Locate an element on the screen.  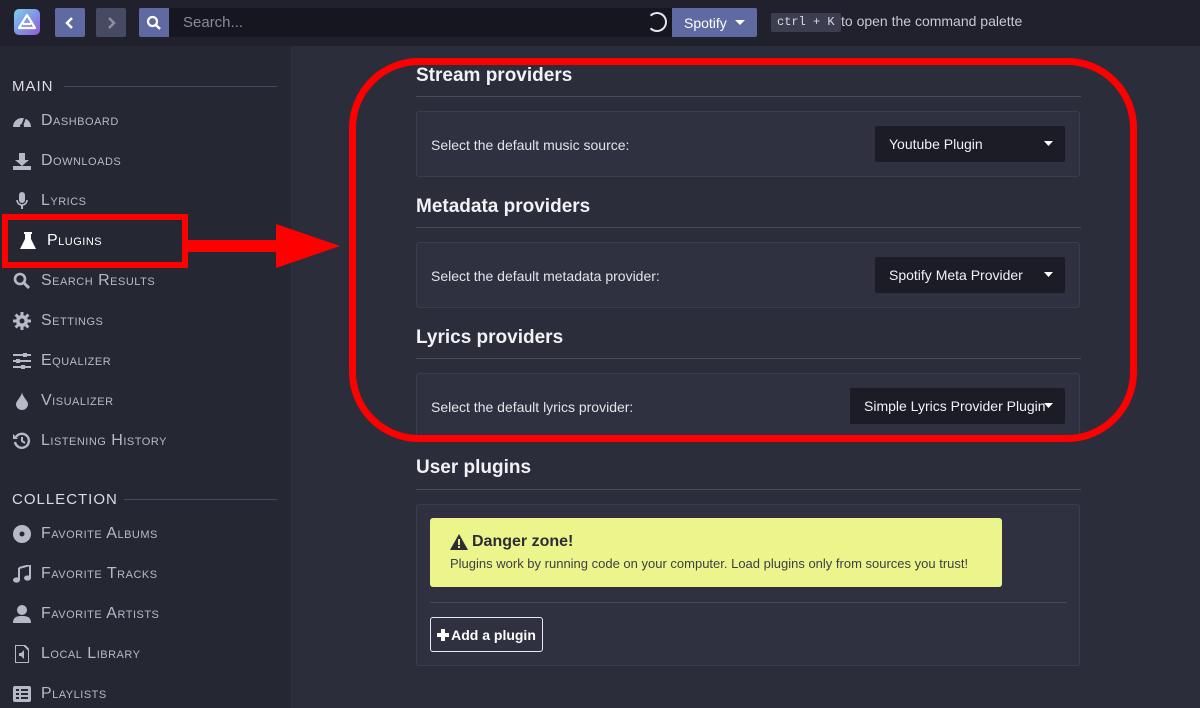
drop-icon is located at coordinates (22, 401).